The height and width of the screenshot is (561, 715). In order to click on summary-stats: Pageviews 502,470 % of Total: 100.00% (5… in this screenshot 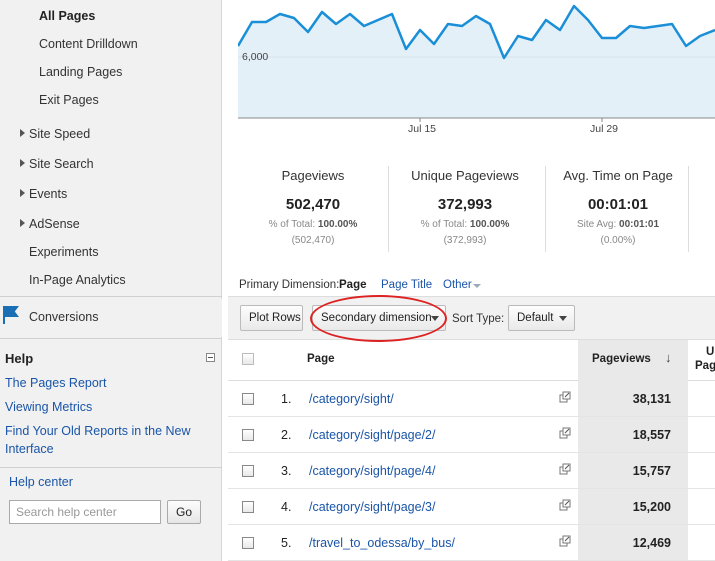, I will do `click(476, 208)`.